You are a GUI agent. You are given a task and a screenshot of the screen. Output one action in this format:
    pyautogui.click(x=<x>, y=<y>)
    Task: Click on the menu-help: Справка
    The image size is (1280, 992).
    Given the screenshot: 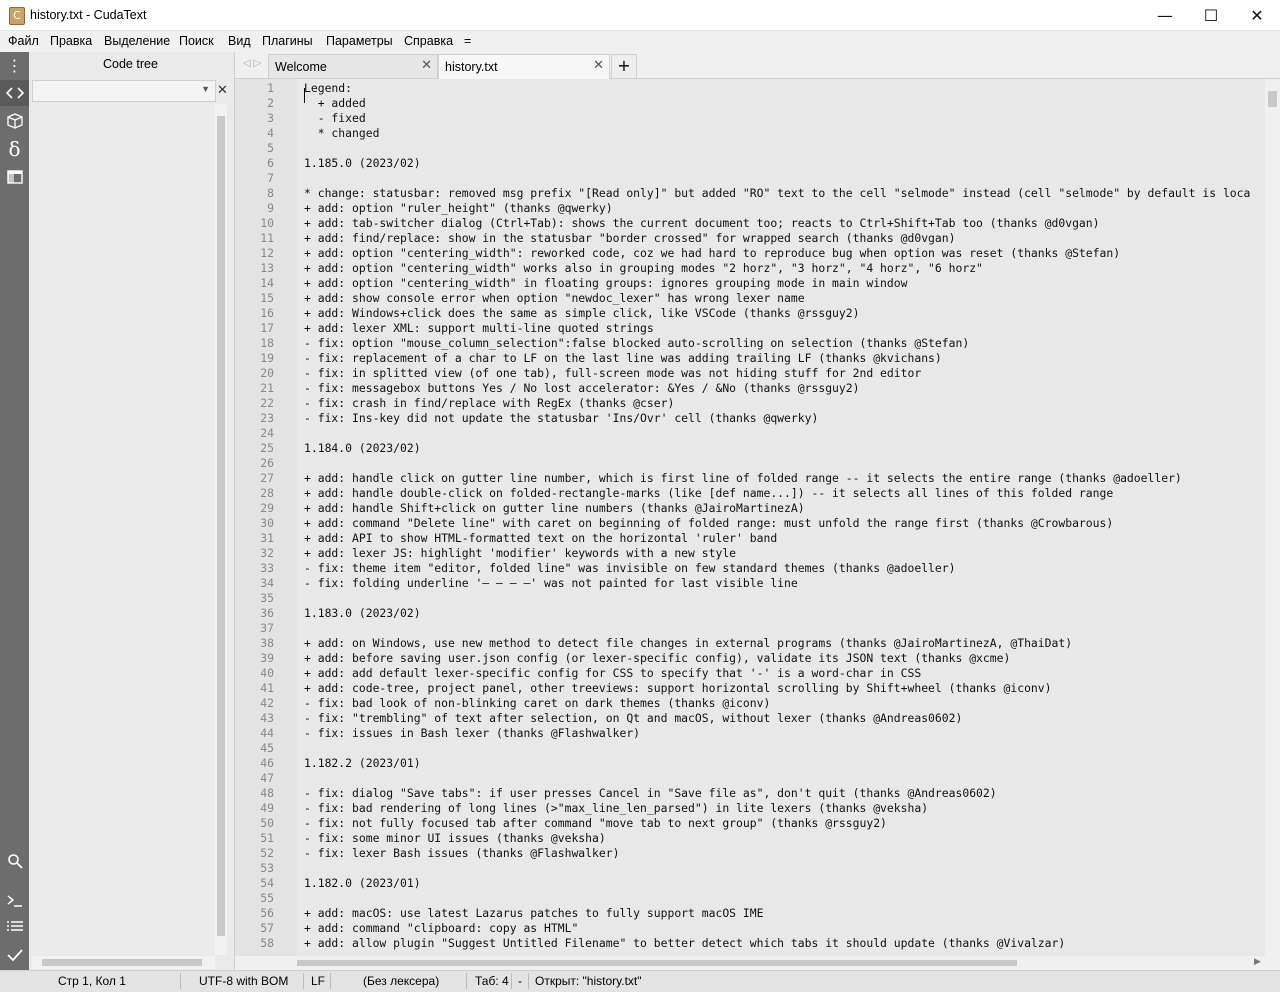 What is the action you would take?
    pyautogui.click(x=428, y=41)
    